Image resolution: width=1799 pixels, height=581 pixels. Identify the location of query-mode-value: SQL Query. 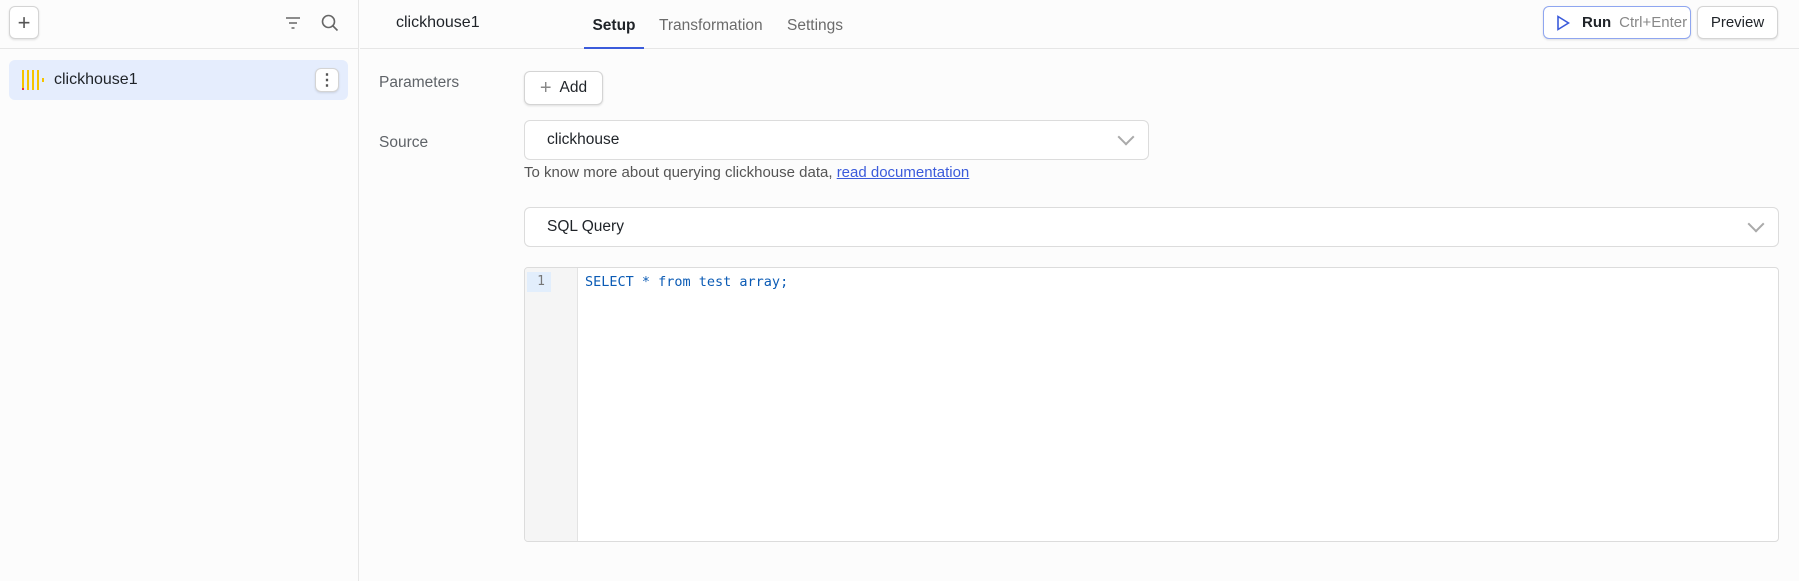
(585, 226).